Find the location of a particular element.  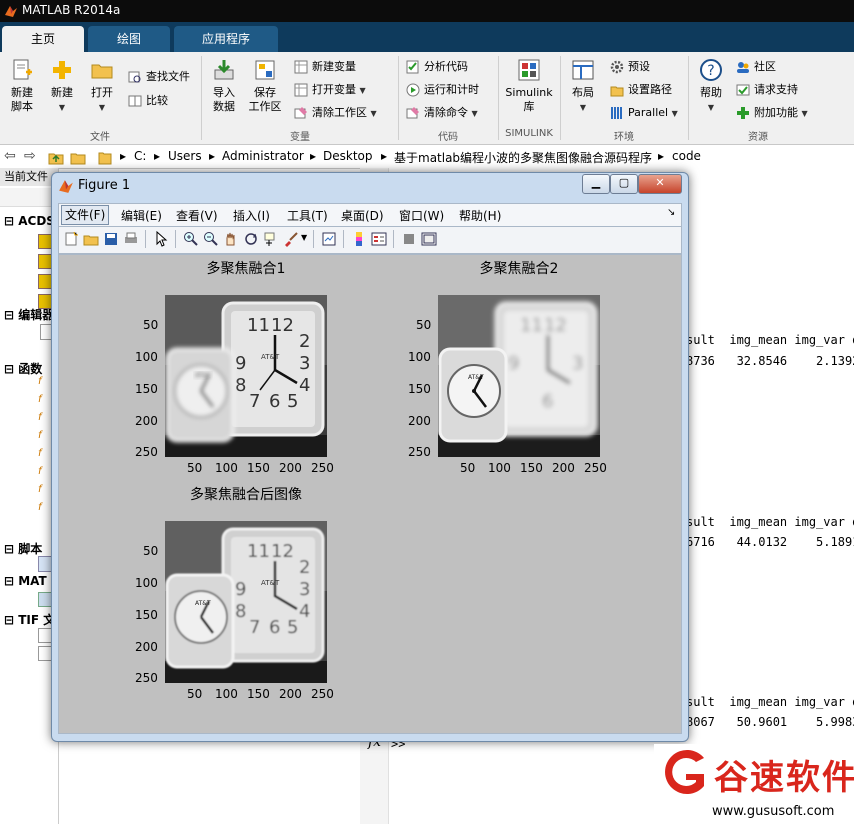

import-data-button: 导入 数据 is located at coordinates (224, 86).